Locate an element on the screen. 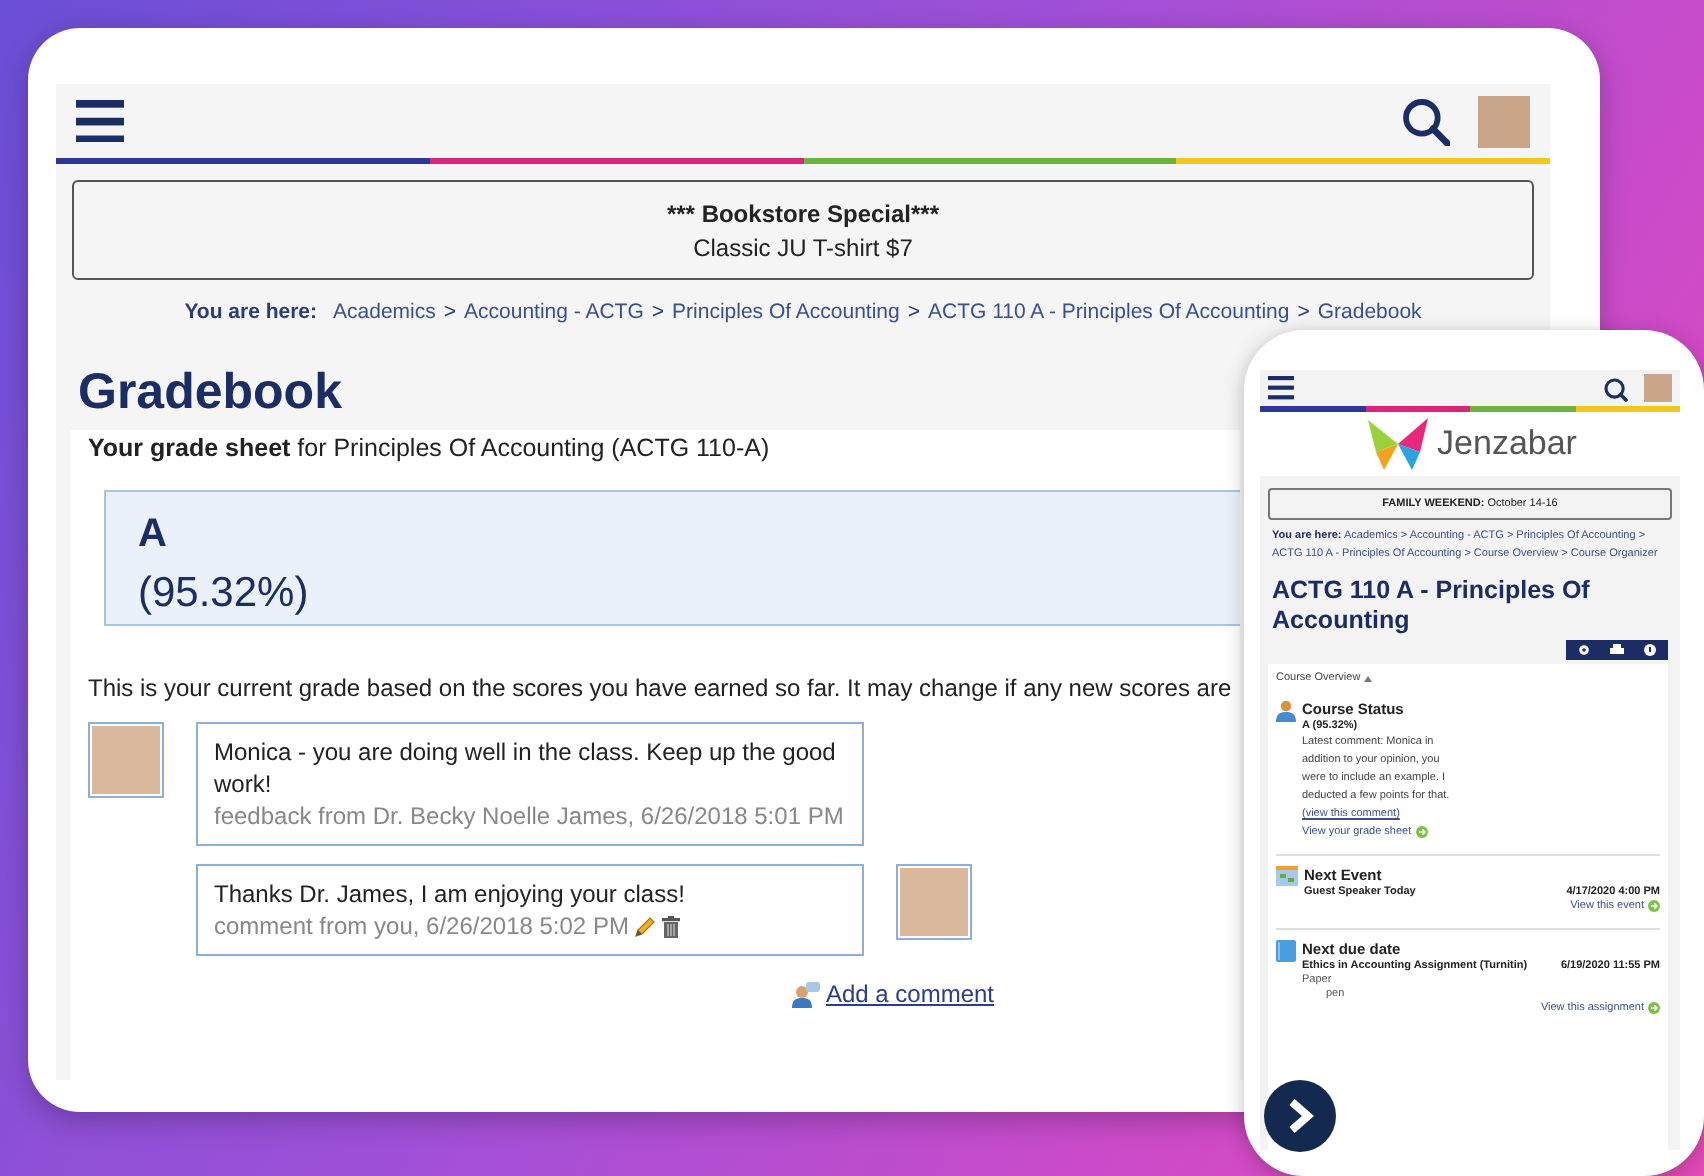 This screenshot has width=1704, height=1176. chevron-icon is located at coordinates (1300, 1116).